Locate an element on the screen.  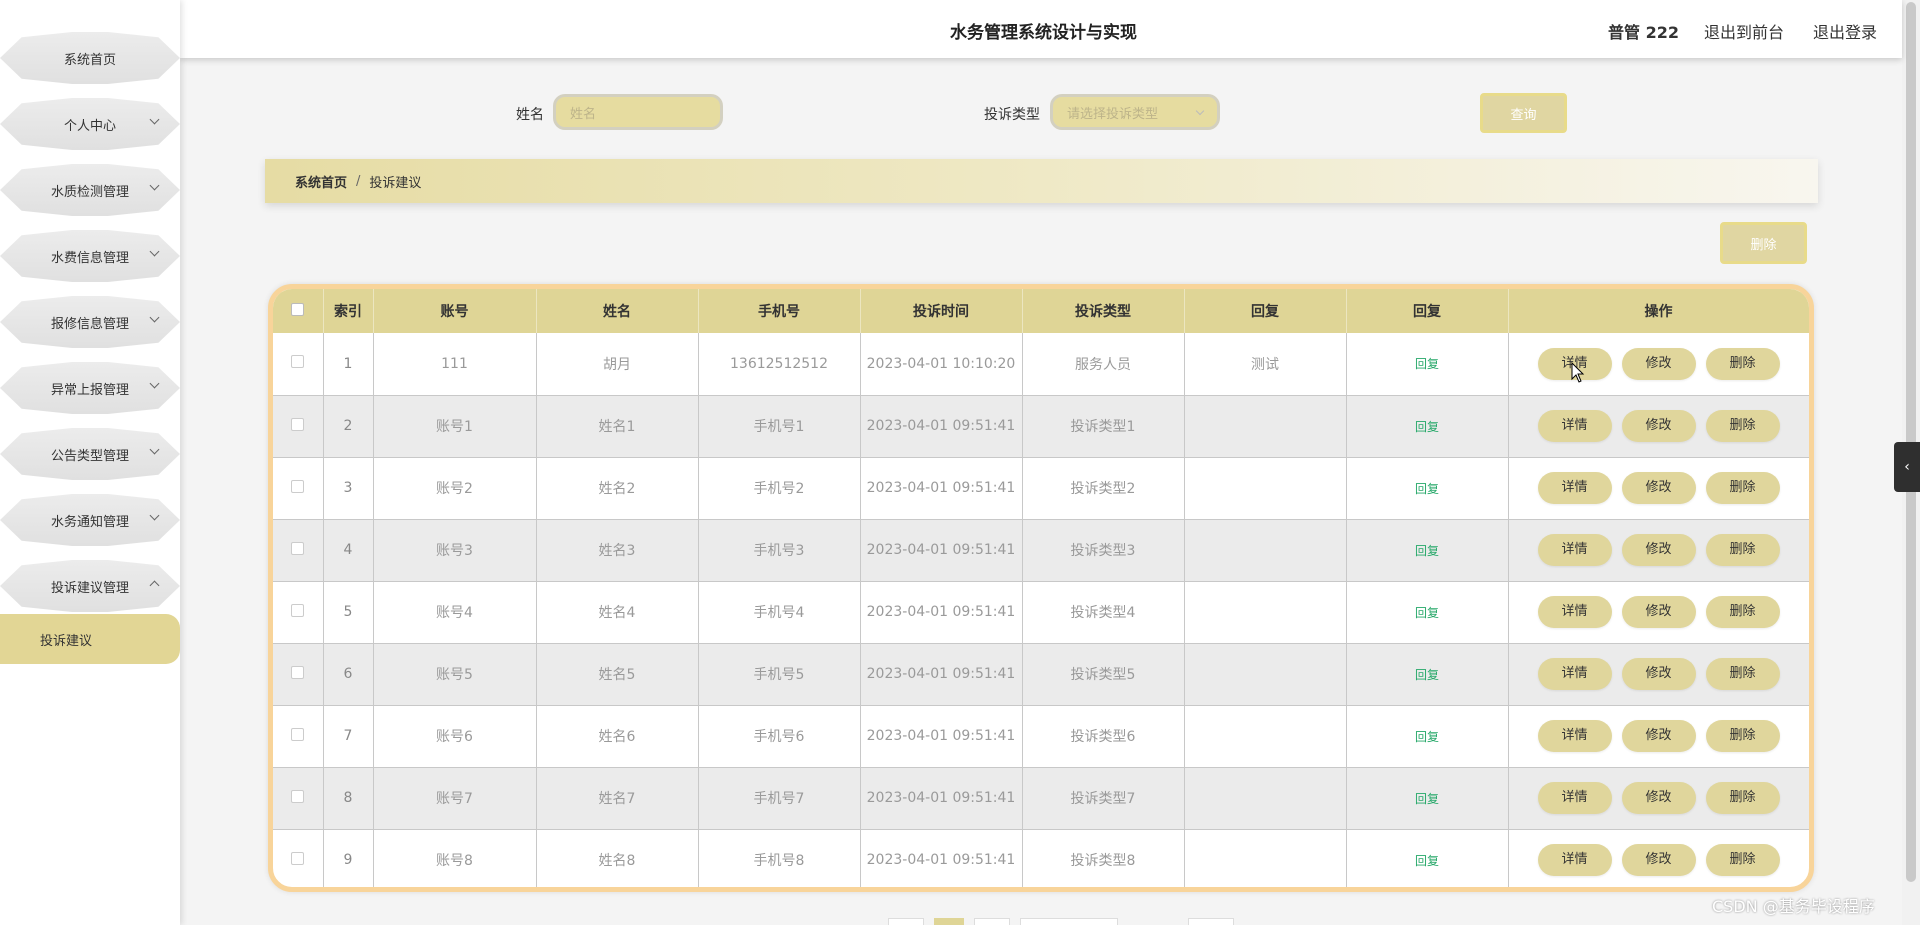
complaint-type-select: 请选择投诉类型 is located at coordinates (1135, 112).